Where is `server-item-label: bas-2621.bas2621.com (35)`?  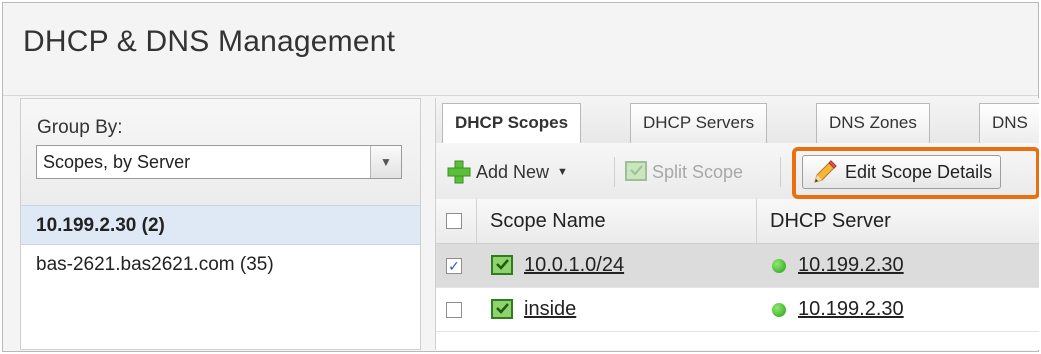
server-item-label: bas-2621.bas2621.com (35) is located at coordinates (155, 264).